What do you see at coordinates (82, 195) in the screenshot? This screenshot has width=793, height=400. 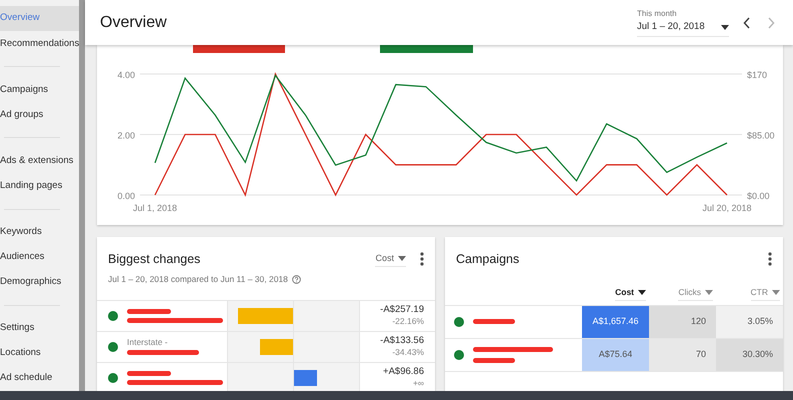 I see `scrollbar` at bounding box center [82, 195].